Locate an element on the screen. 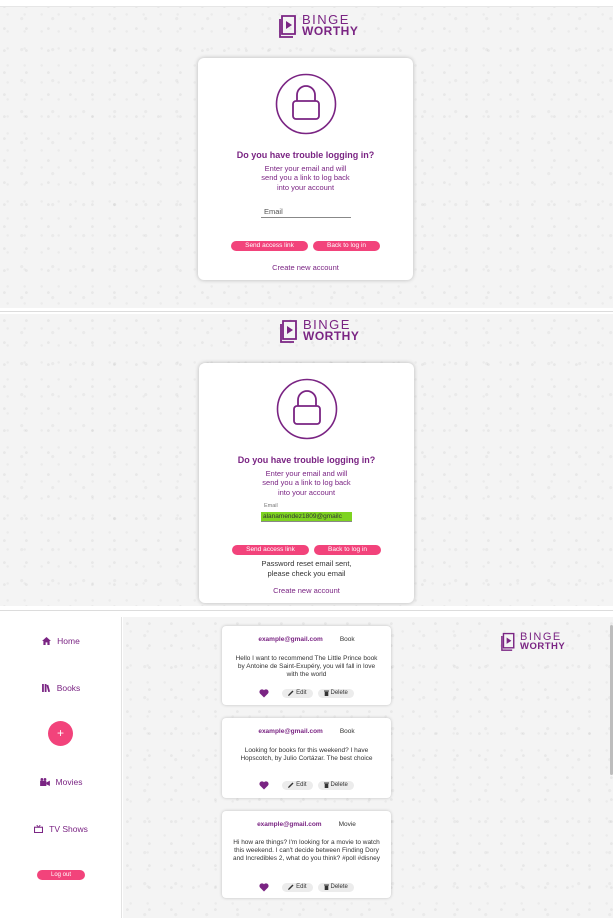 Image resolution: width=613 pixels, height=918 pixels. nav-movies-label: Movies is located at coordinates (69, 782).